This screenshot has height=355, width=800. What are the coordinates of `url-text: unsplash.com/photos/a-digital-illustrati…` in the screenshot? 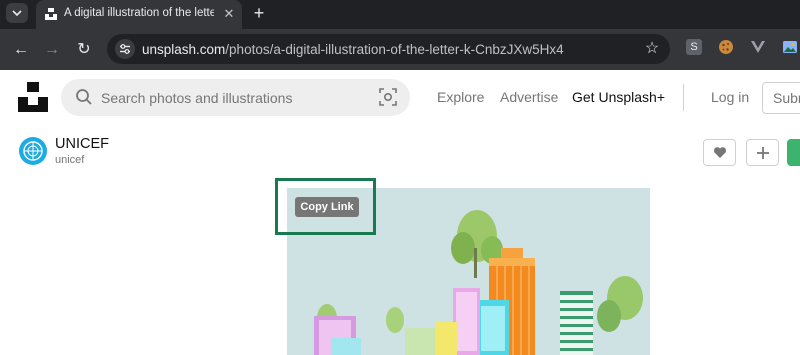 It's located at (353, 49).